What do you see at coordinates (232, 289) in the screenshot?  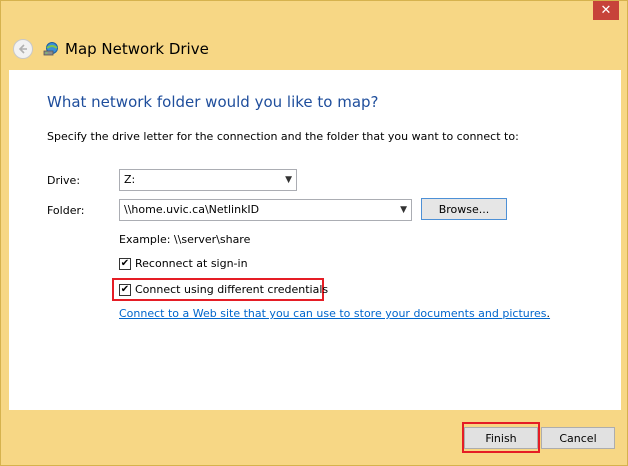 I see `different-credentials-label: Connect using different credentials` at bounding box center [232, 289].